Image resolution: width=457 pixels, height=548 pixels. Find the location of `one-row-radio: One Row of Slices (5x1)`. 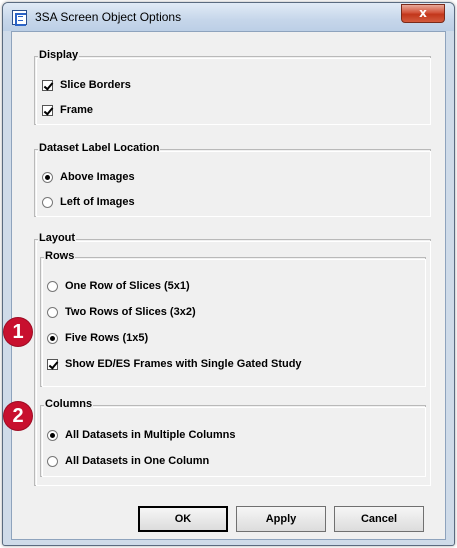

one-row-radio: One Row of Slices (5x1) is located at coordinates (118, 286).